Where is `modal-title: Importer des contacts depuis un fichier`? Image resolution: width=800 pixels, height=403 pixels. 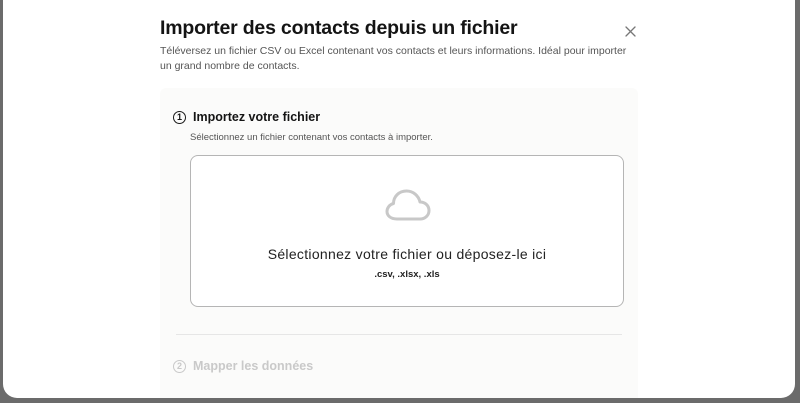
modal-title: Importer des contacts depuis un fichier is located at coordinates (339, 28).